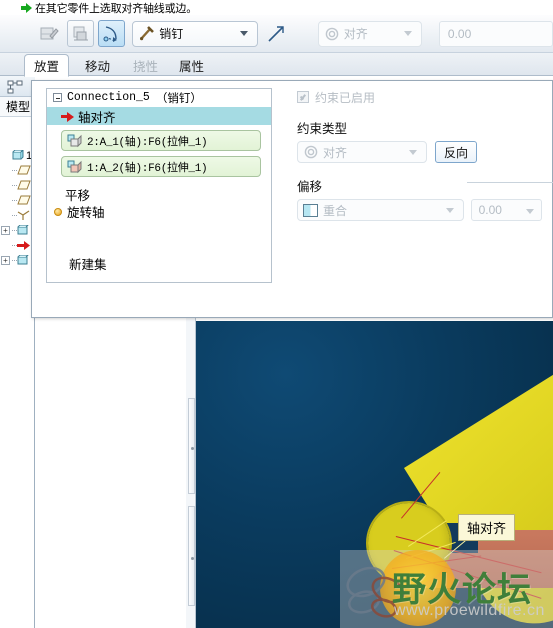 The image size is (553, 628). What do you see at coordinates (17, 107) in the screenshot?
I see `model-tree-title: 模型` at bounding box center [17, 107].